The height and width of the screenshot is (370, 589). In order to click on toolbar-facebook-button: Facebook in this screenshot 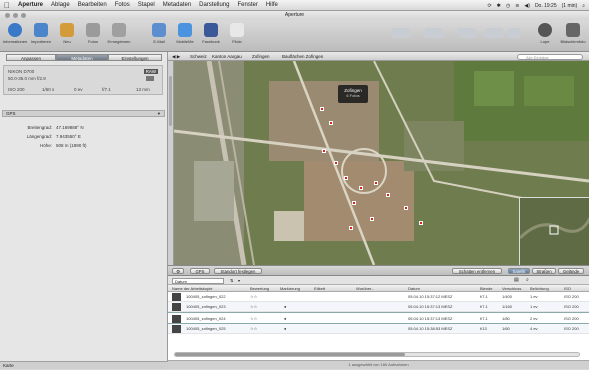, I will do `click(211, 33)`.